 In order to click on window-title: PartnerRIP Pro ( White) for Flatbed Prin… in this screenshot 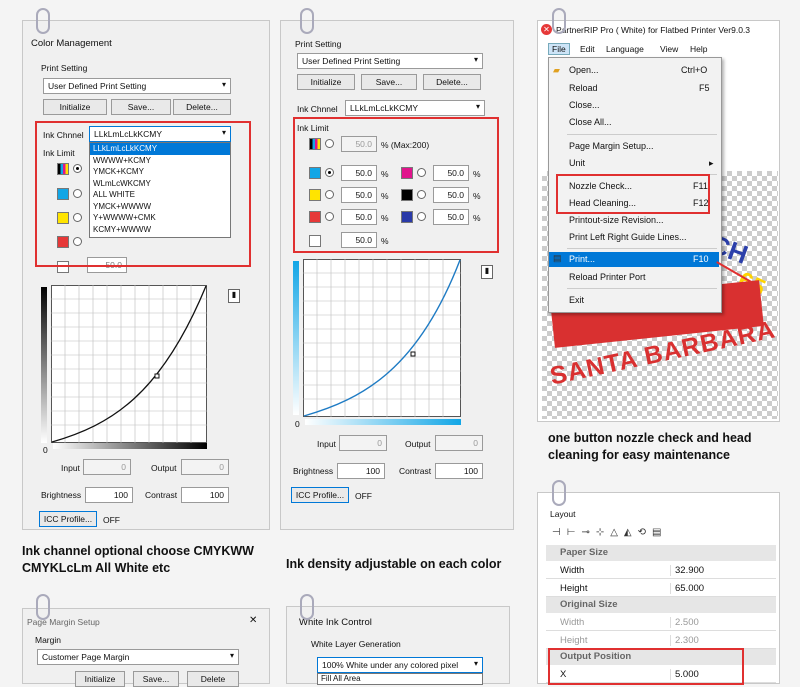, I will do `click(653, 30)`.